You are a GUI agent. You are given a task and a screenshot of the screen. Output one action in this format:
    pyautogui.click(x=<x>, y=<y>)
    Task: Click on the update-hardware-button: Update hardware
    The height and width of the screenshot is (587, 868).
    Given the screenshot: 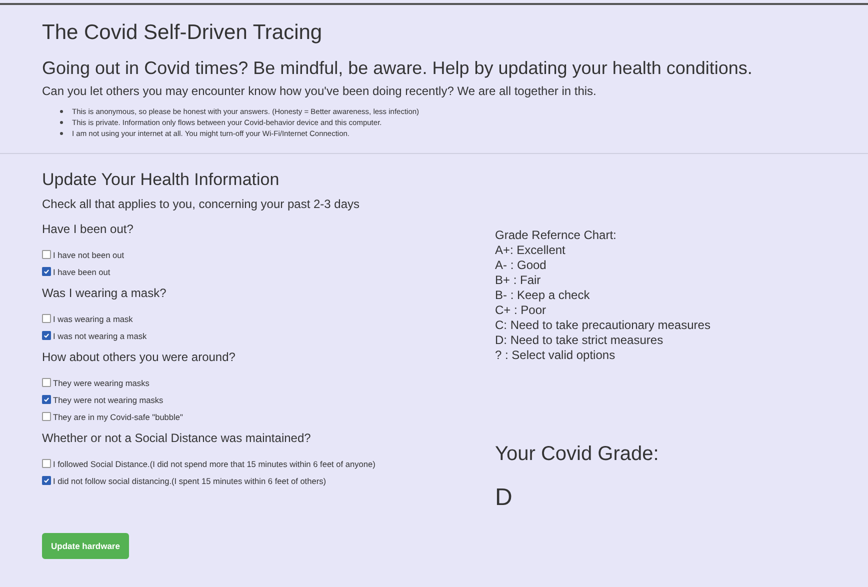 What is the action you would take?
    pyautogui.click(x=85, y=546)
    